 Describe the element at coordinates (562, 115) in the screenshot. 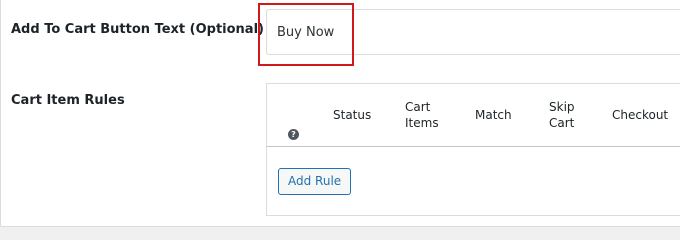

I see `skip-cart-column-header: Skip Cart` at that location.